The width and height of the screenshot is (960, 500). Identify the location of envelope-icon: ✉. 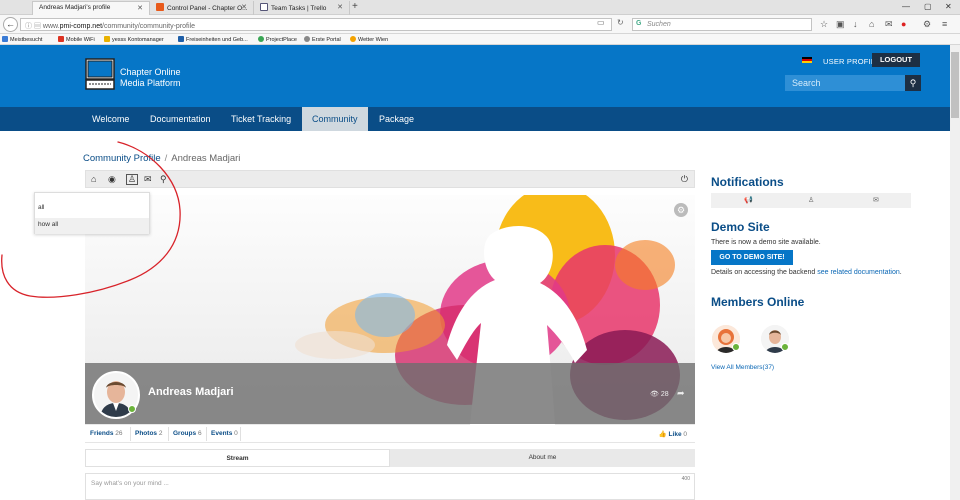
(876, 200).